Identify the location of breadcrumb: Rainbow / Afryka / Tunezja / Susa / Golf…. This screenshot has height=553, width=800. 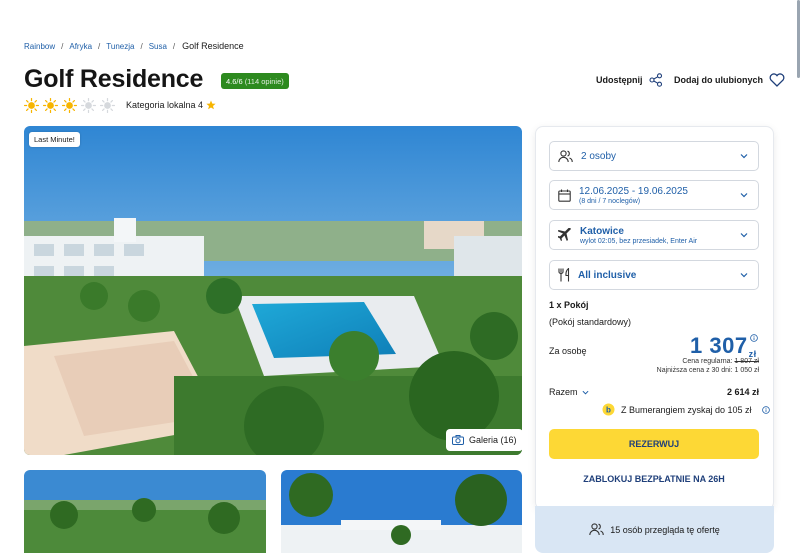
(134, 46).